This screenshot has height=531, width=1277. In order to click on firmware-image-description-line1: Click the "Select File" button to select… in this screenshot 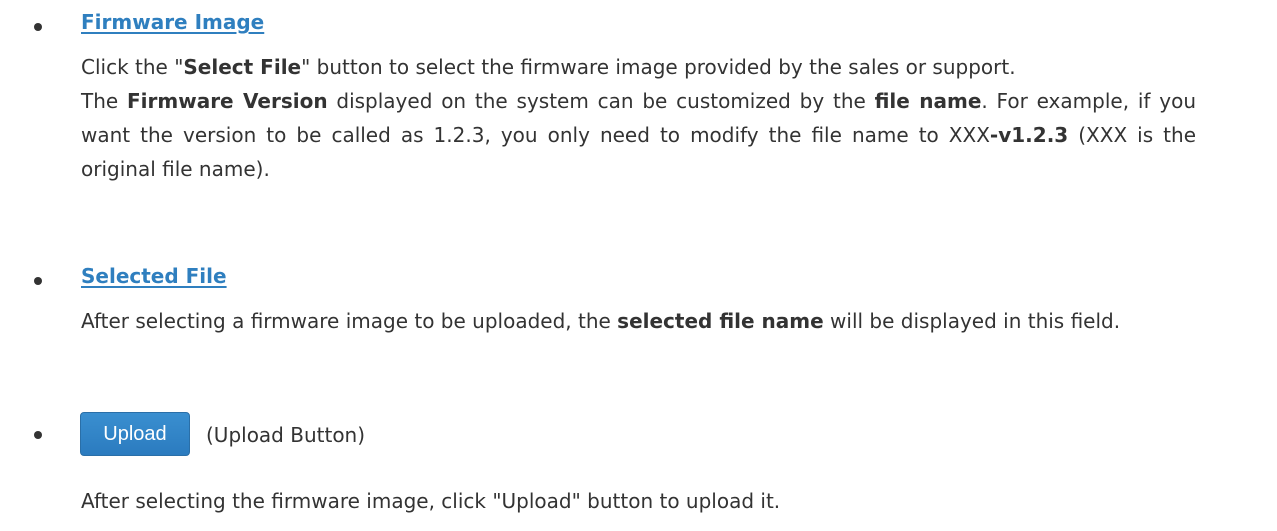, I will do `click(638, 67)`.